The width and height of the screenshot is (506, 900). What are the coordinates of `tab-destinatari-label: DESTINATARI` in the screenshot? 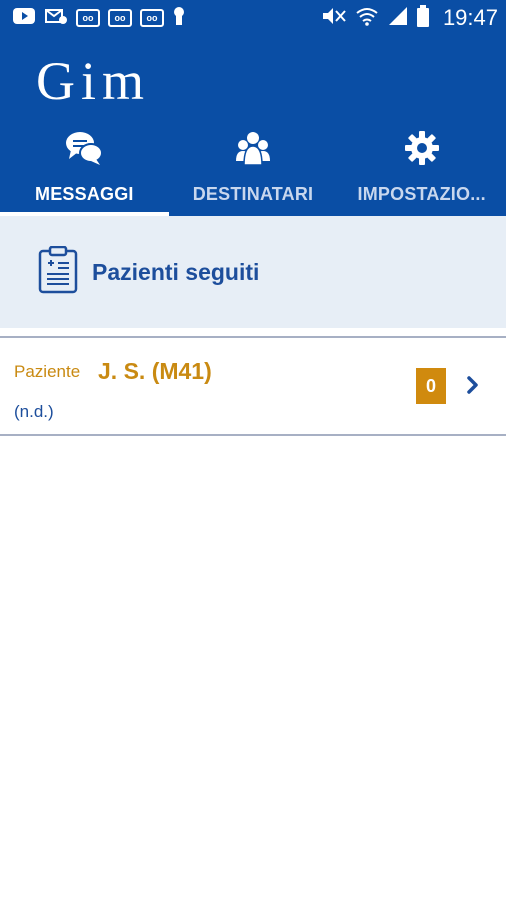 It's located at (253, 194).